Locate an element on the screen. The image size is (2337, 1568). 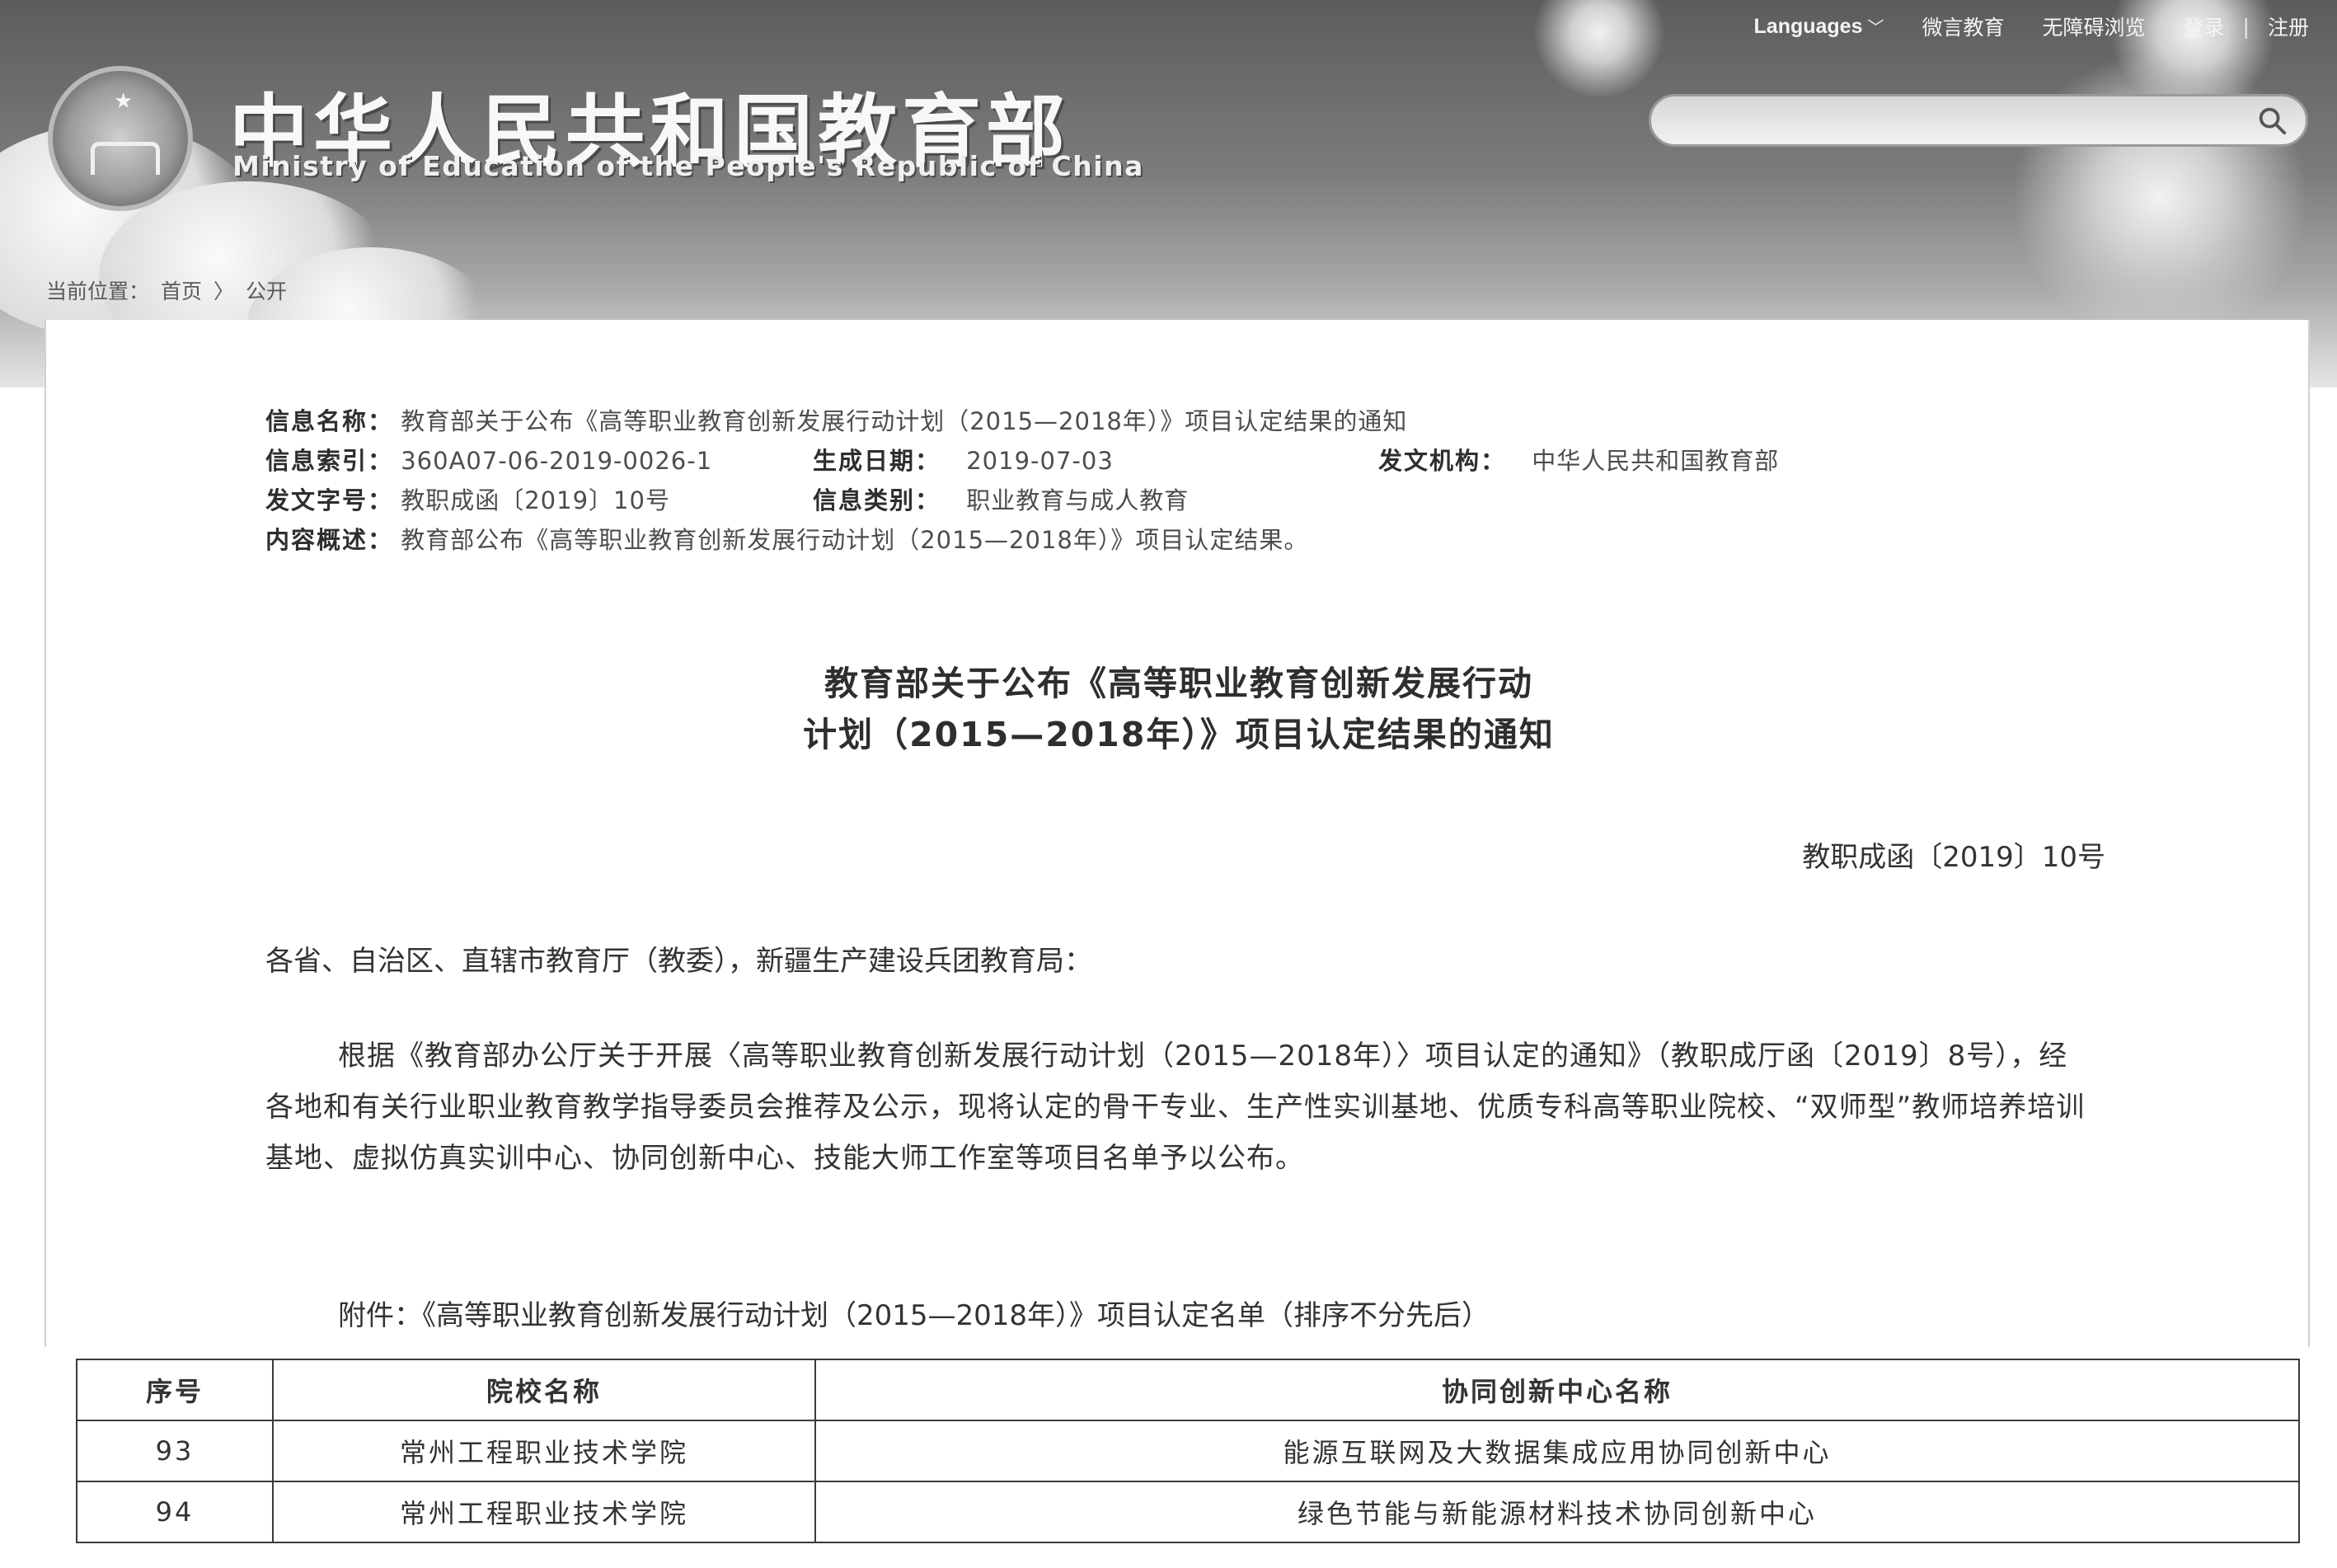
table-cell: 94 is located at coordinates (175, 1512).